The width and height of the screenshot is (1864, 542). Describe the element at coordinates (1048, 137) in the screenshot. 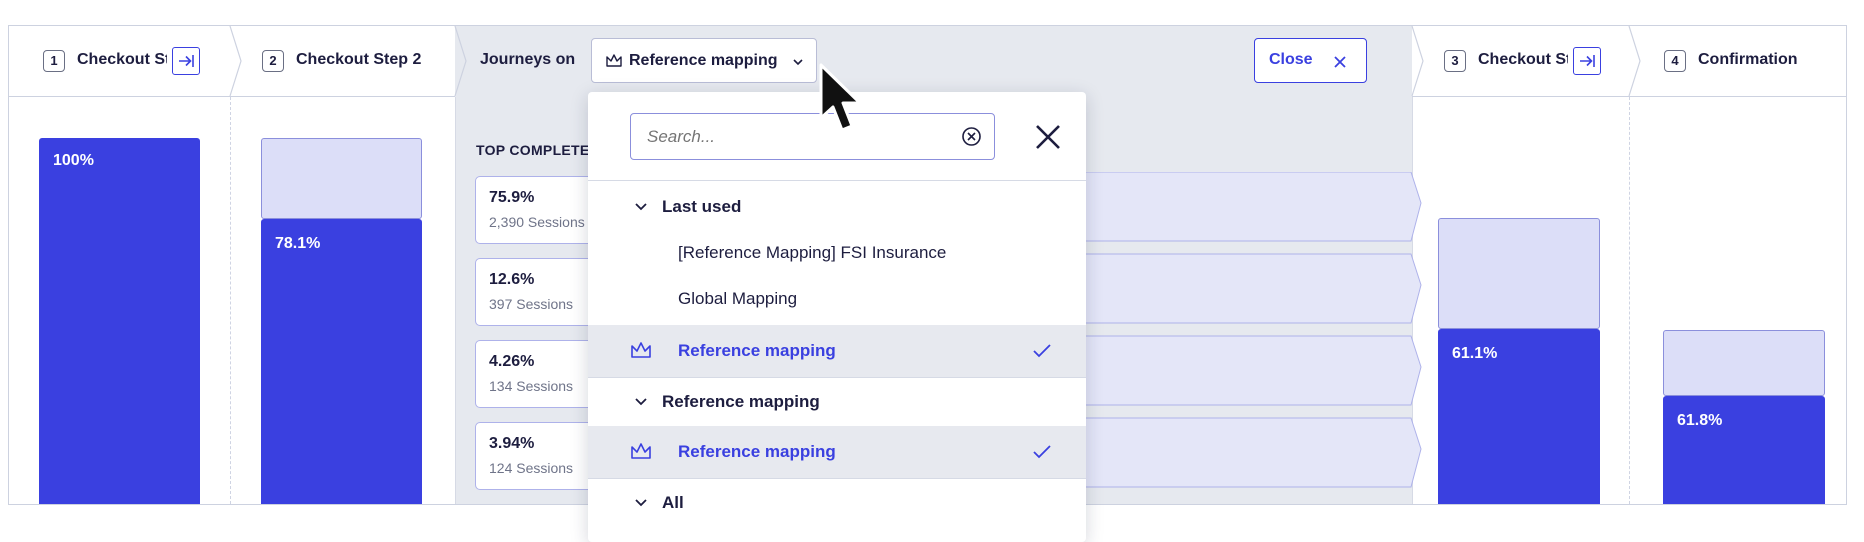

I see `close-dropdown-icon` at that location.